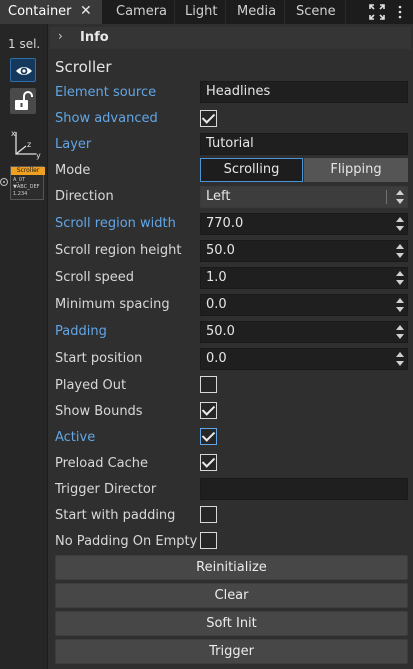  I want to click on scroll-region-width-label: Scroll region width, so click(115, 223).